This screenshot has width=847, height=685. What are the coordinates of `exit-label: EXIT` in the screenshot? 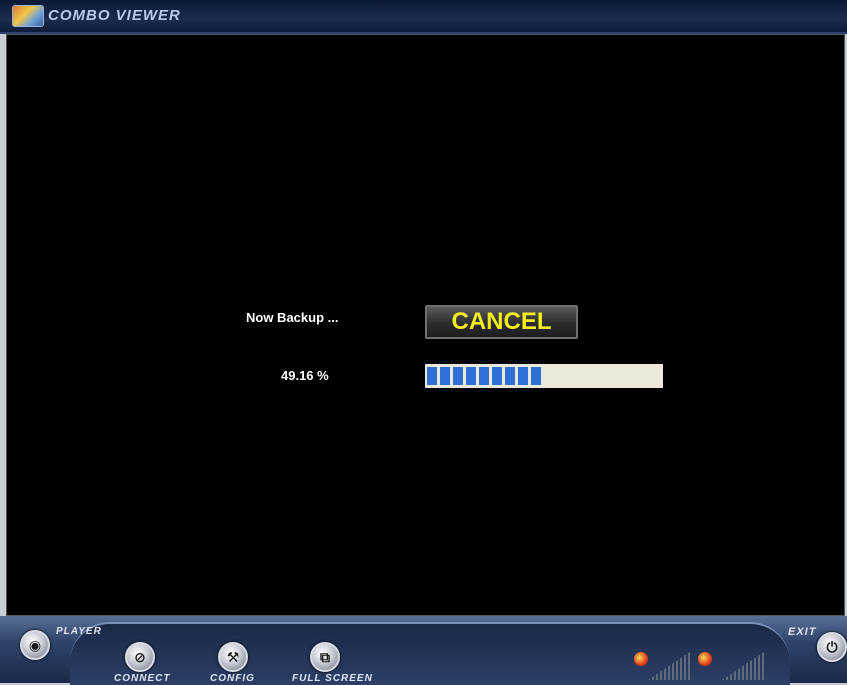 It's located at (802, 632).